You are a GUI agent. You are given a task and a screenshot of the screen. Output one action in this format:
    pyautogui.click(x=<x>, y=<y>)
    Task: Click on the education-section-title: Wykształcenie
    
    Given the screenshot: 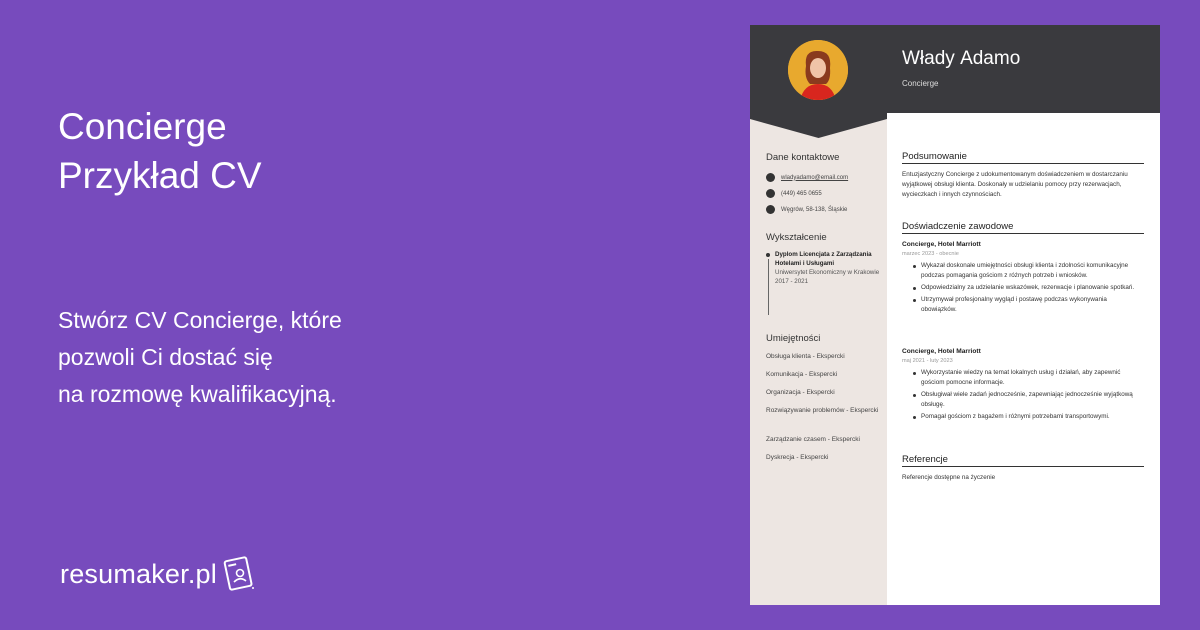 What is the action you would take?
    pyautogui.click(x=796, y=237)
    